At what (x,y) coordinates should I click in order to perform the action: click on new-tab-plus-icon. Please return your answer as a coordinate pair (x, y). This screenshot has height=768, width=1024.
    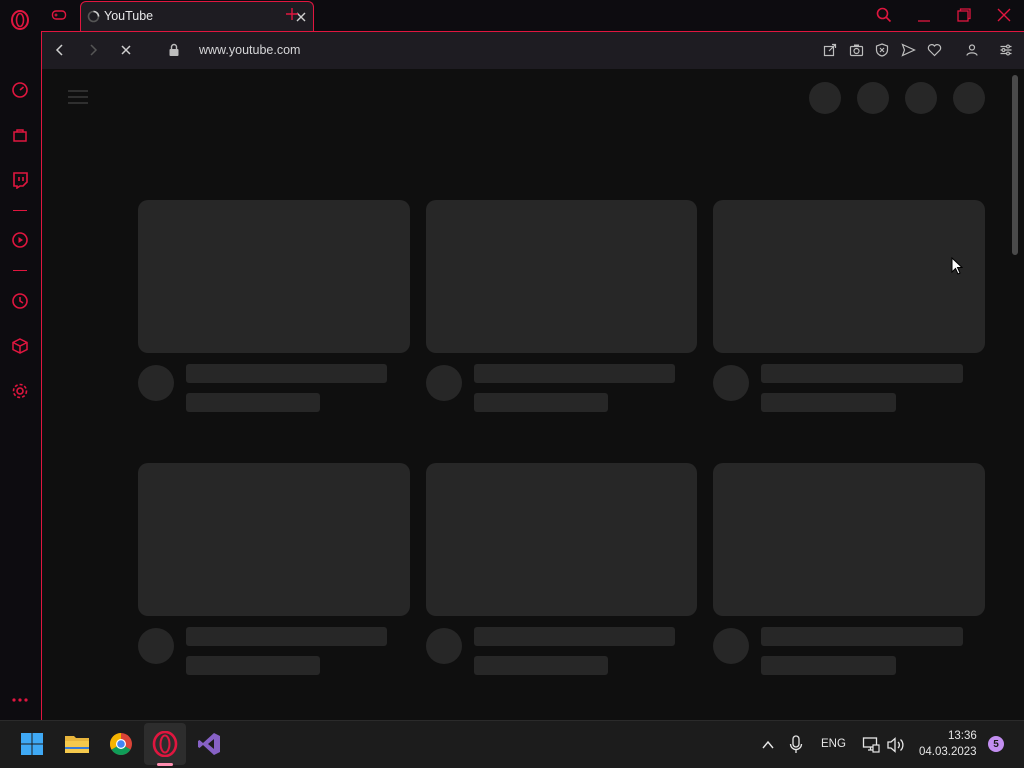
    Looking at the image, I should click on (292, 14).